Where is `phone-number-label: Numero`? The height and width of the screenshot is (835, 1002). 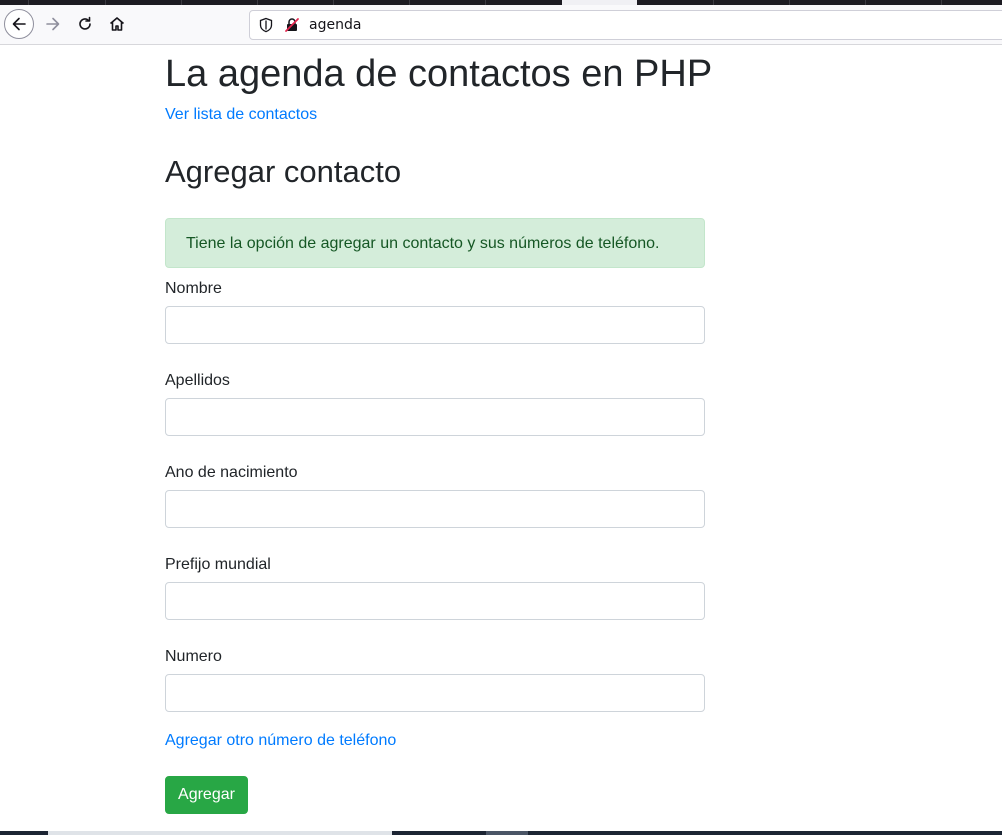 phone-number-label: Numero is located at coordinates (193, 656).